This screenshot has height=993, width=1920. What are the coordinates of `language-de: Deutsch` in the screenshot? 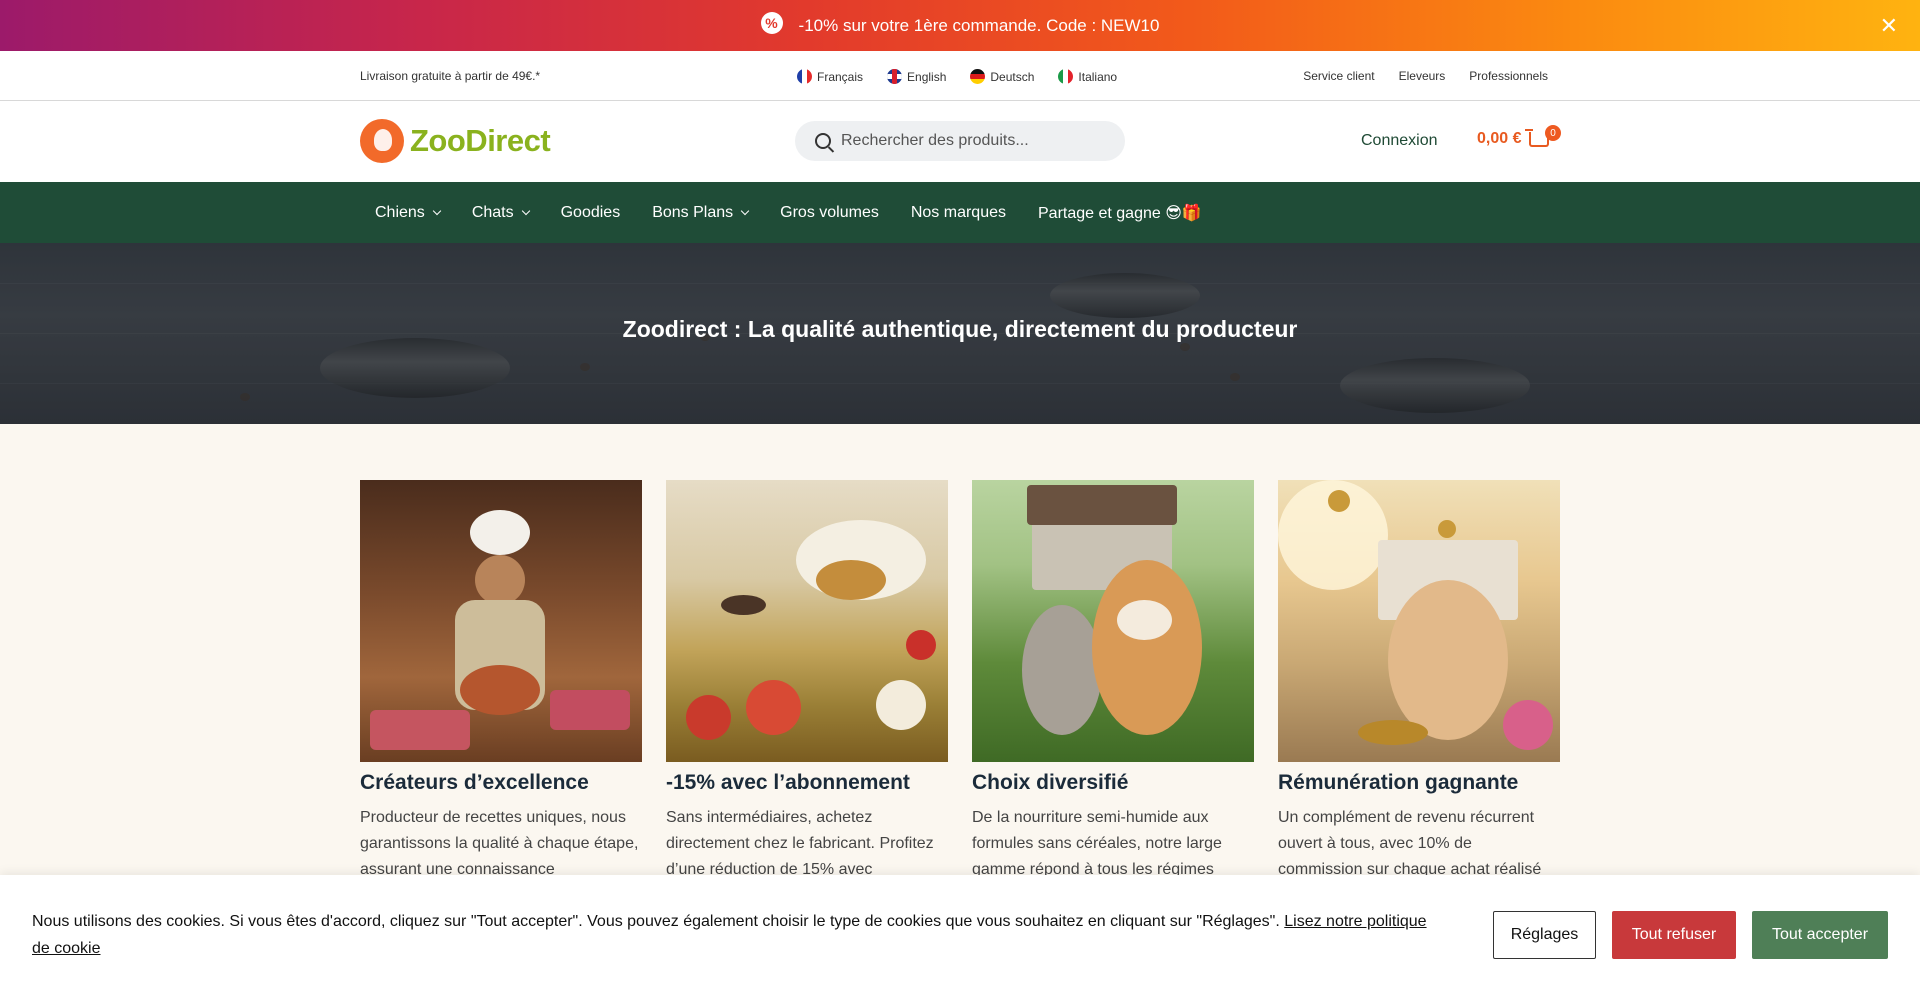 It's located at (1002, 76).